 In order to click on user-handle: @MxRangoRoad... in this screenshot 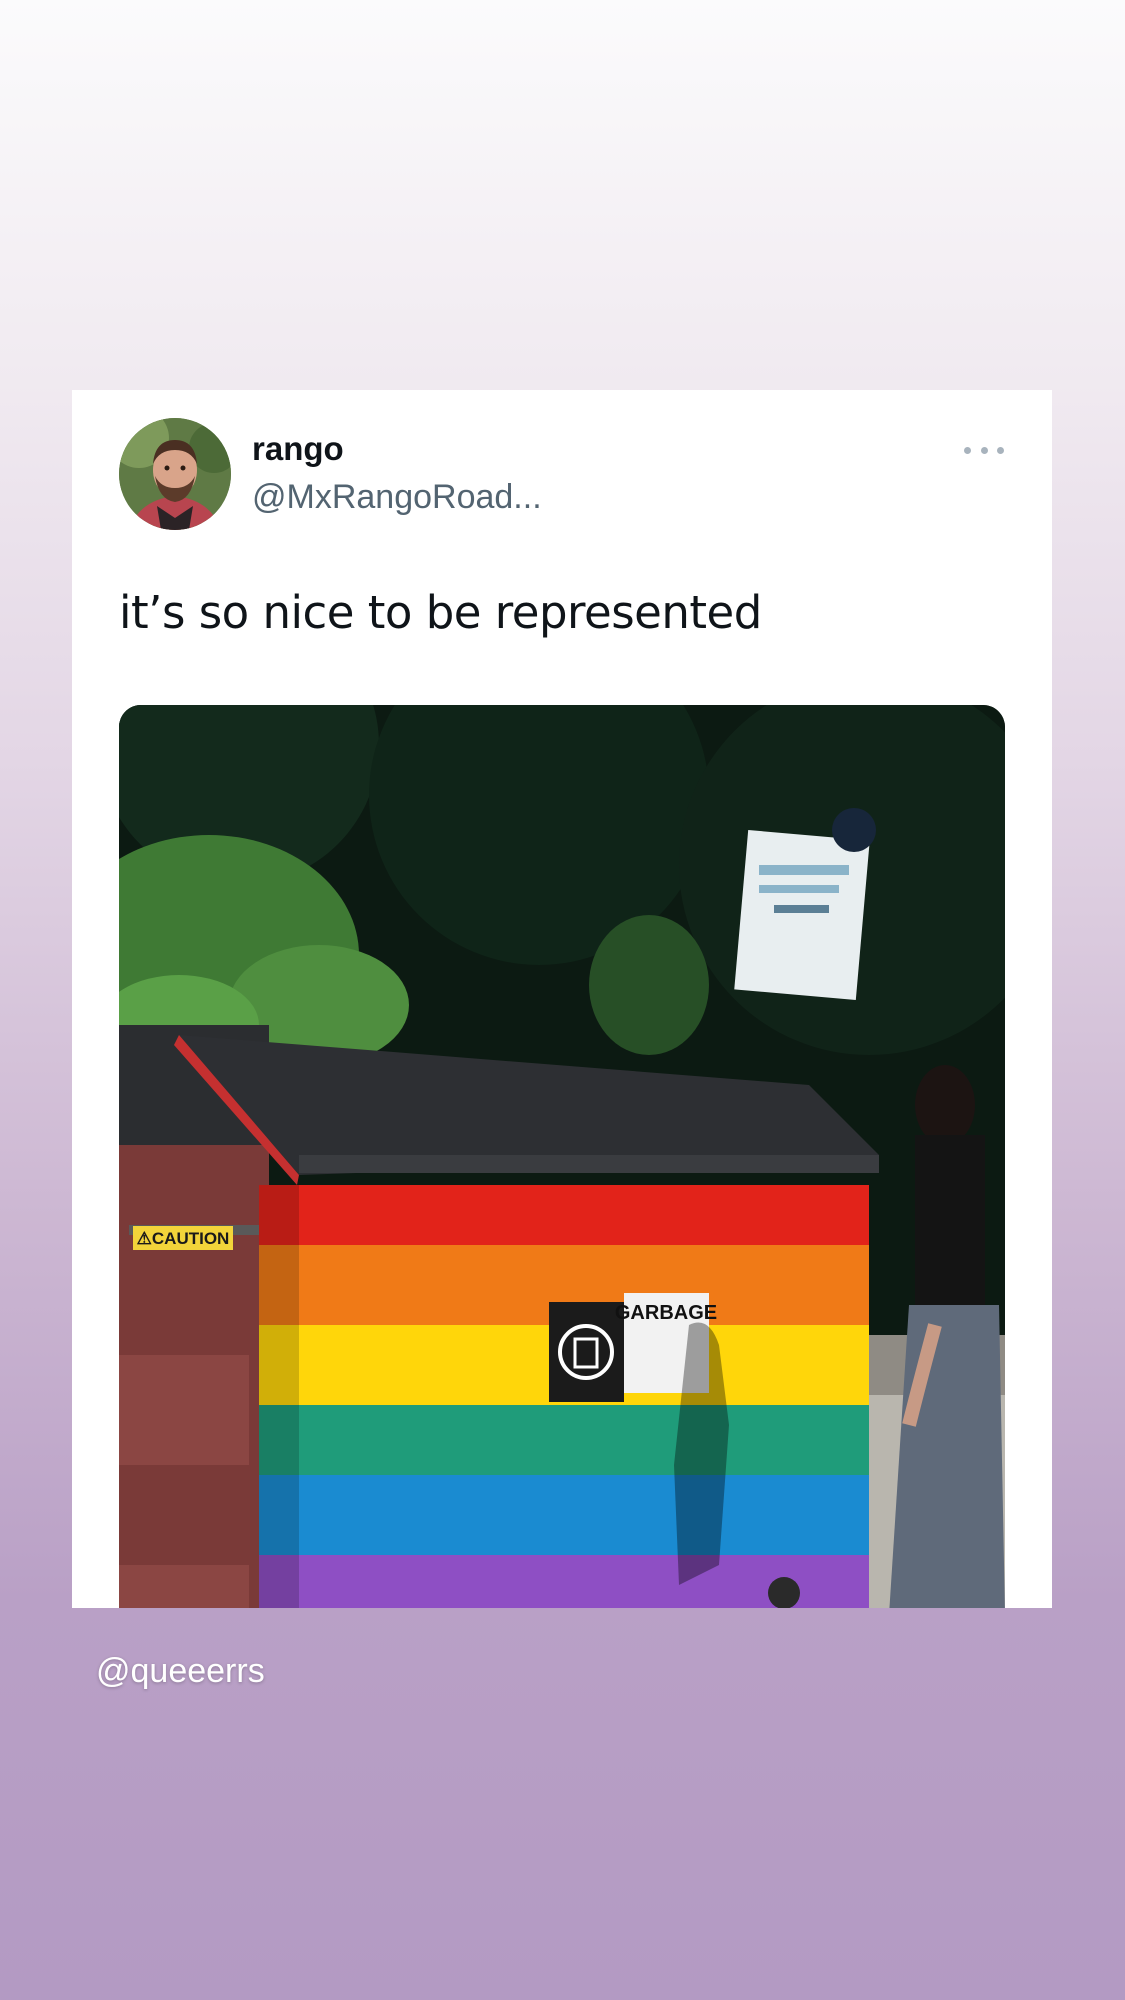, I will do `click(397, 497)`.